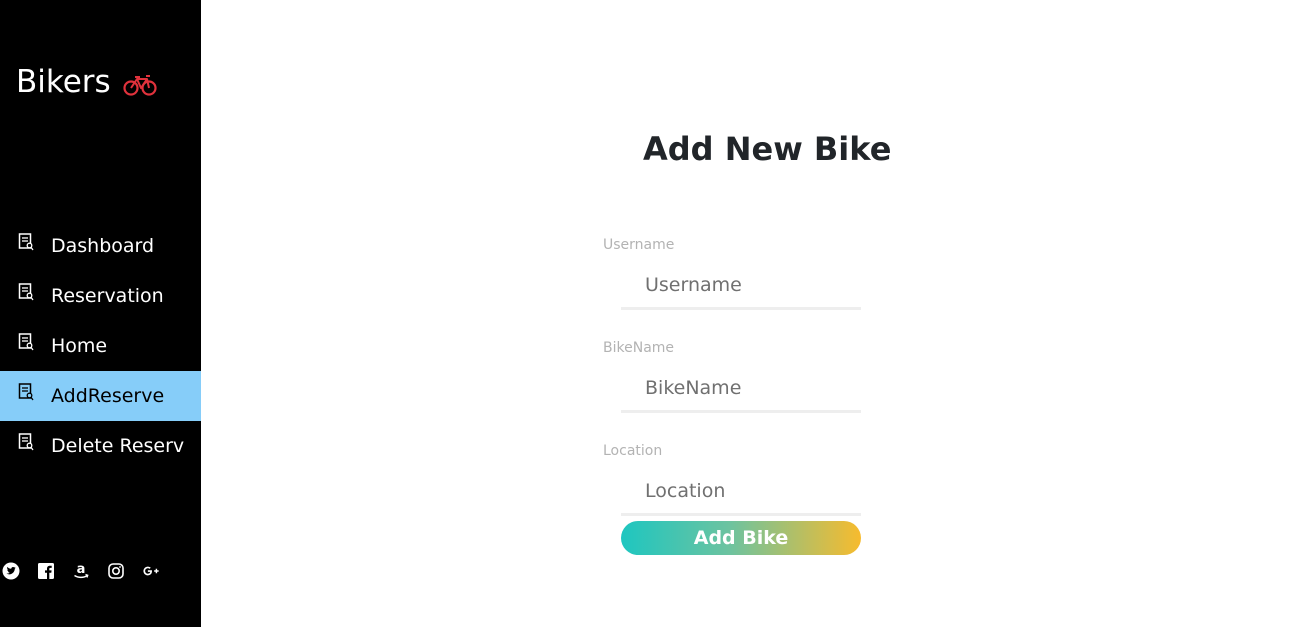 This screenshot has height=627, width=1292. I want to click on username-label: Username, so click(639, 245).